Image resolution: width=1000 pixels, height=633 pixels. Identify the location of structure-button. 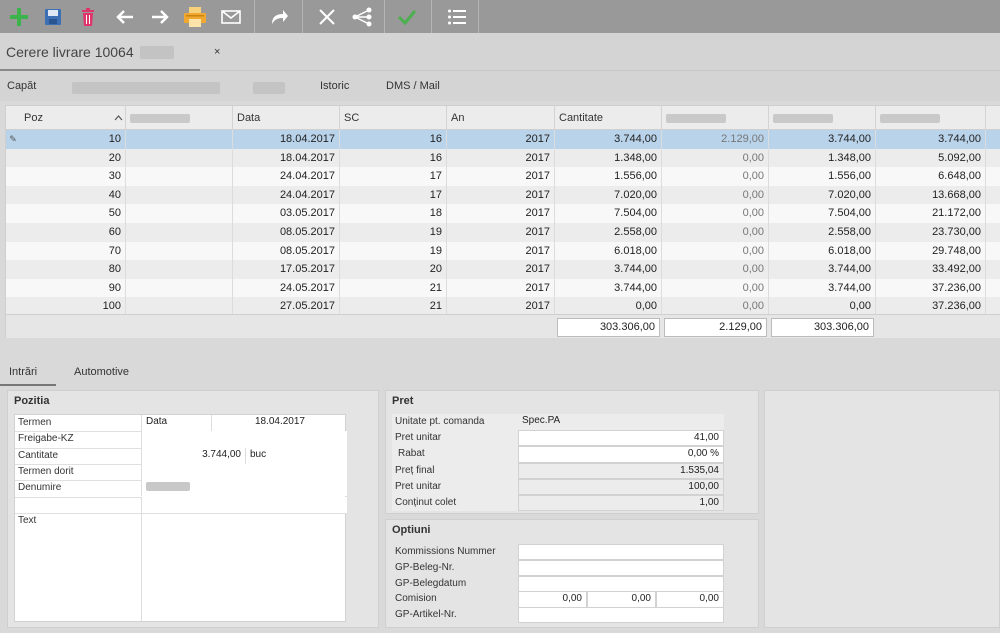
(362, 16).